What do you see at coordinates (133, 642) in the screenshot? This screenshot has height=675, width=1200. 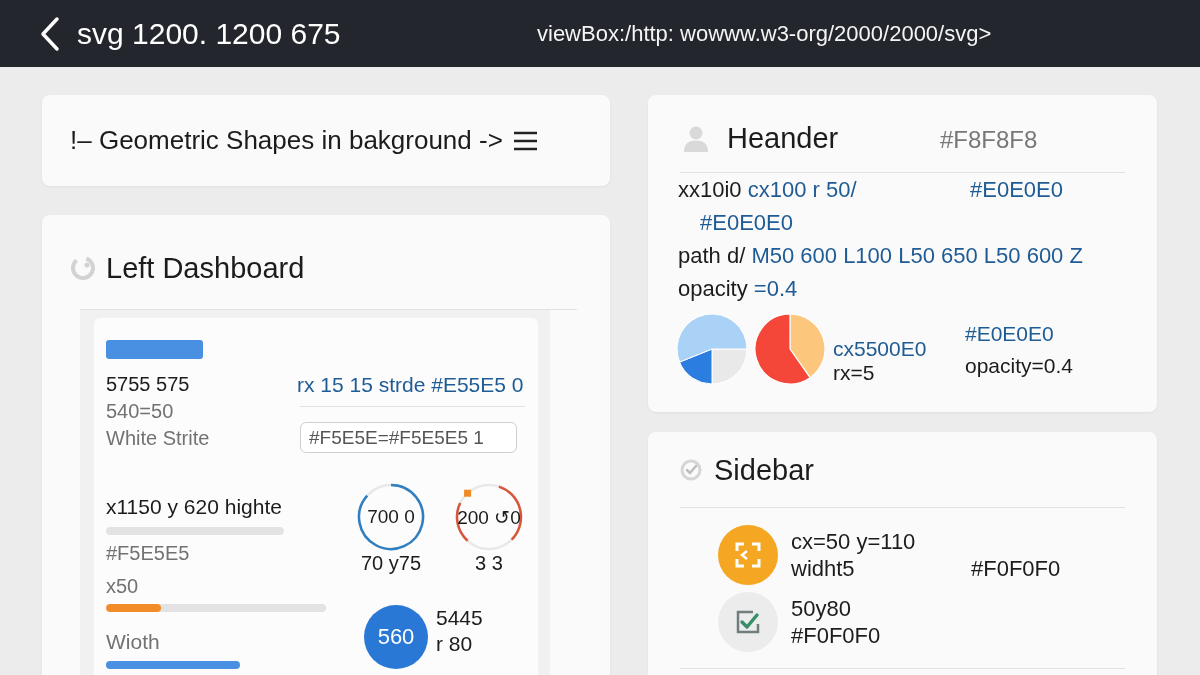 I see `meter-label: Wioth` at bounding box center [133, 642].